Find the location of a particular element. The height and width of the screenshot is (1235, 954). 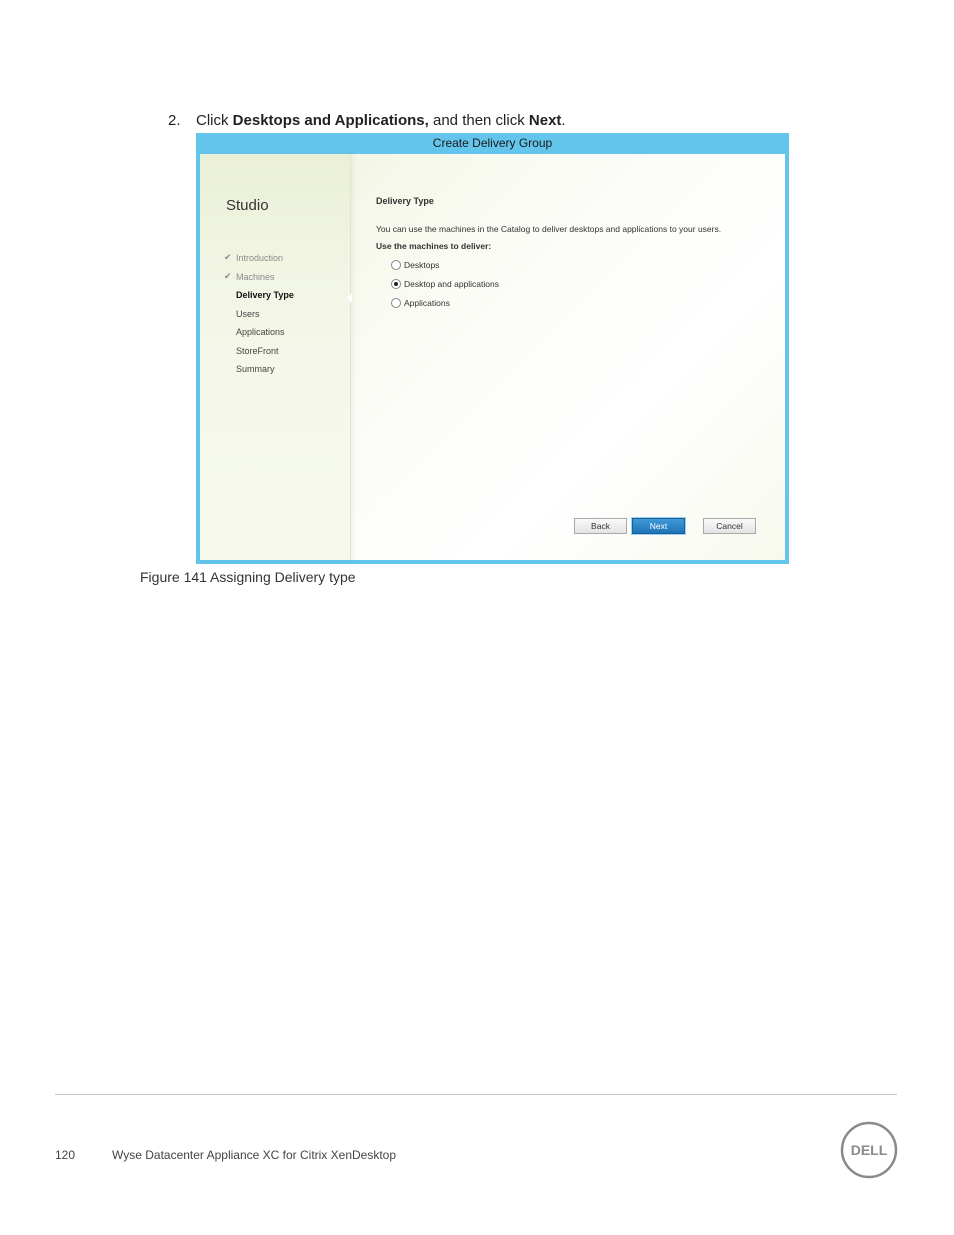

wizard-step-summary: Summary is located at coordinates (259, 373).